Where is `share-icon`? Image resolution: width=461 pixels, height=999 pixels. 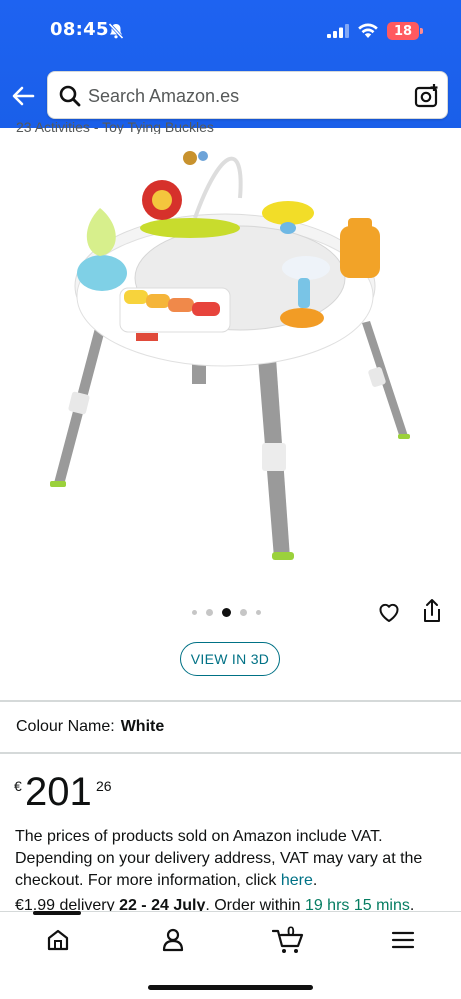
share-icon is located at coordinates (432, 611).